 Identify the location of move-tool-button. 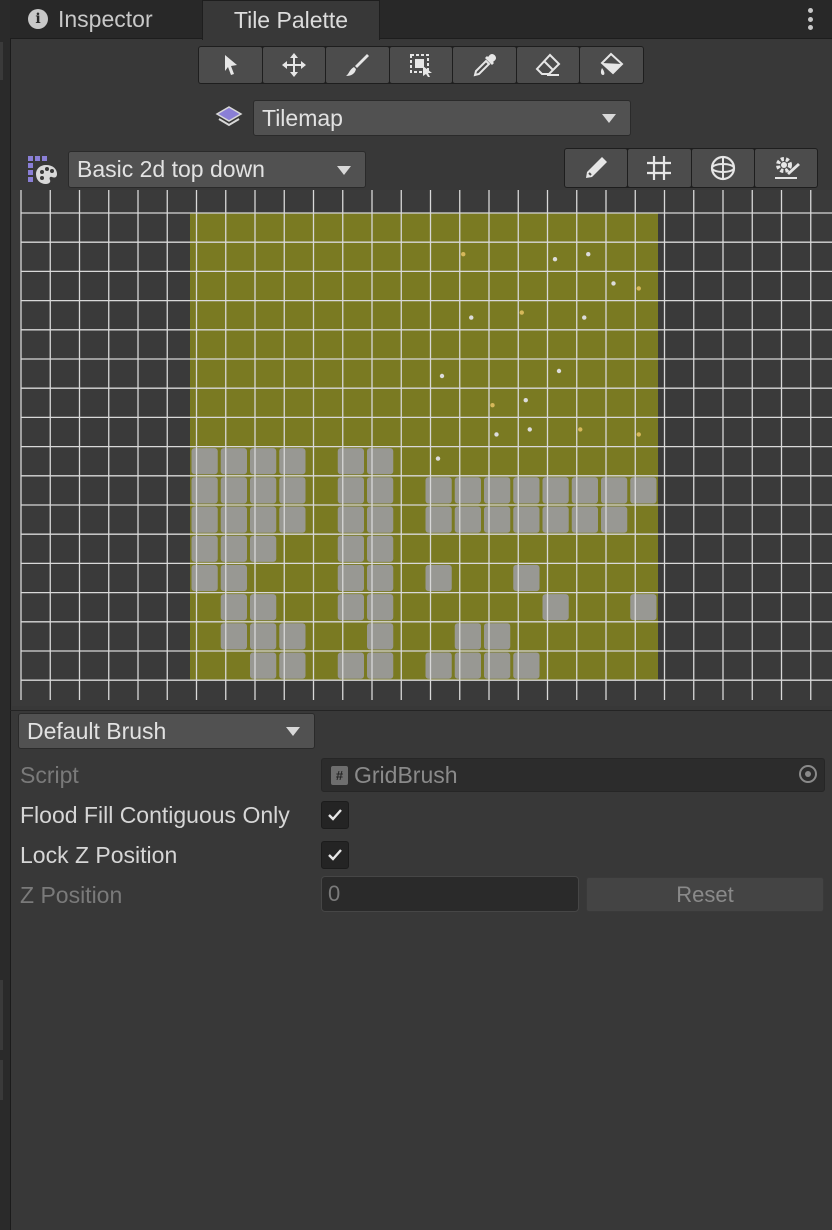
(294, 65).